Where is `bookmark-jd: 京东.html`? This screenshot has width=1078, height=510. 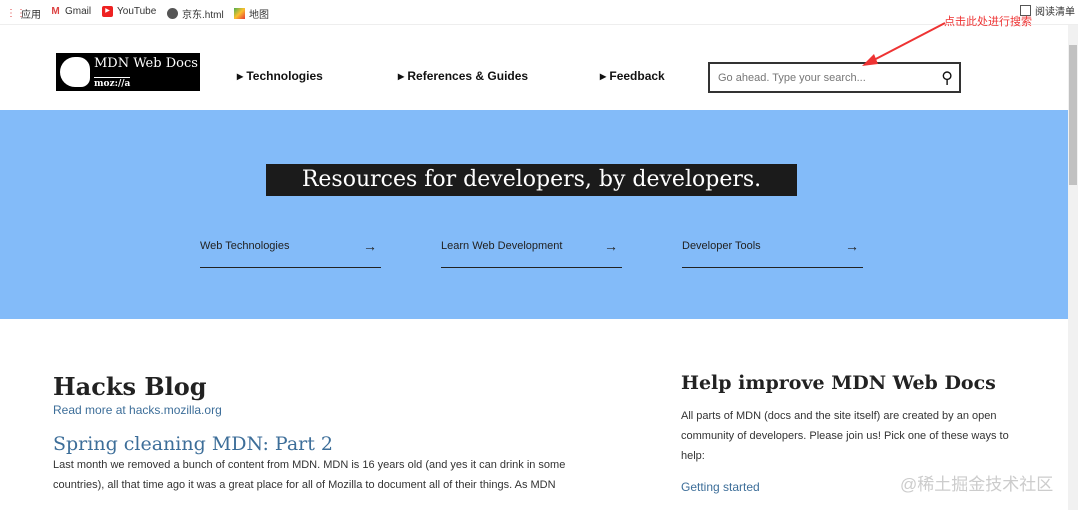
bookmark-jd: 京东.html is located at coordinates (195, 13).